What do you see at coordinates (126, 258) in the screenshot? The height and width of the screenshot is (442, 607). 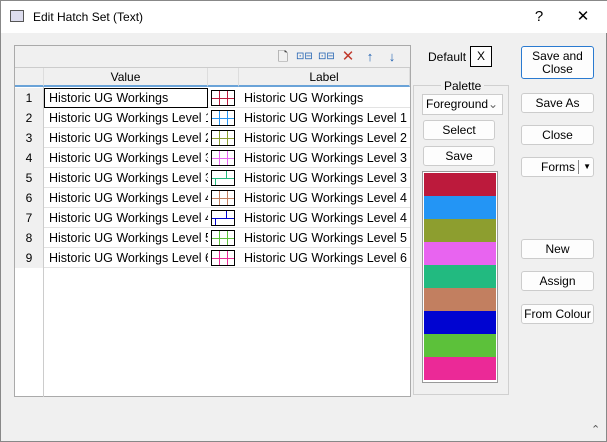 I see `value-cell: Historic UG Workings Level 6` at bounding box center [126, 258].